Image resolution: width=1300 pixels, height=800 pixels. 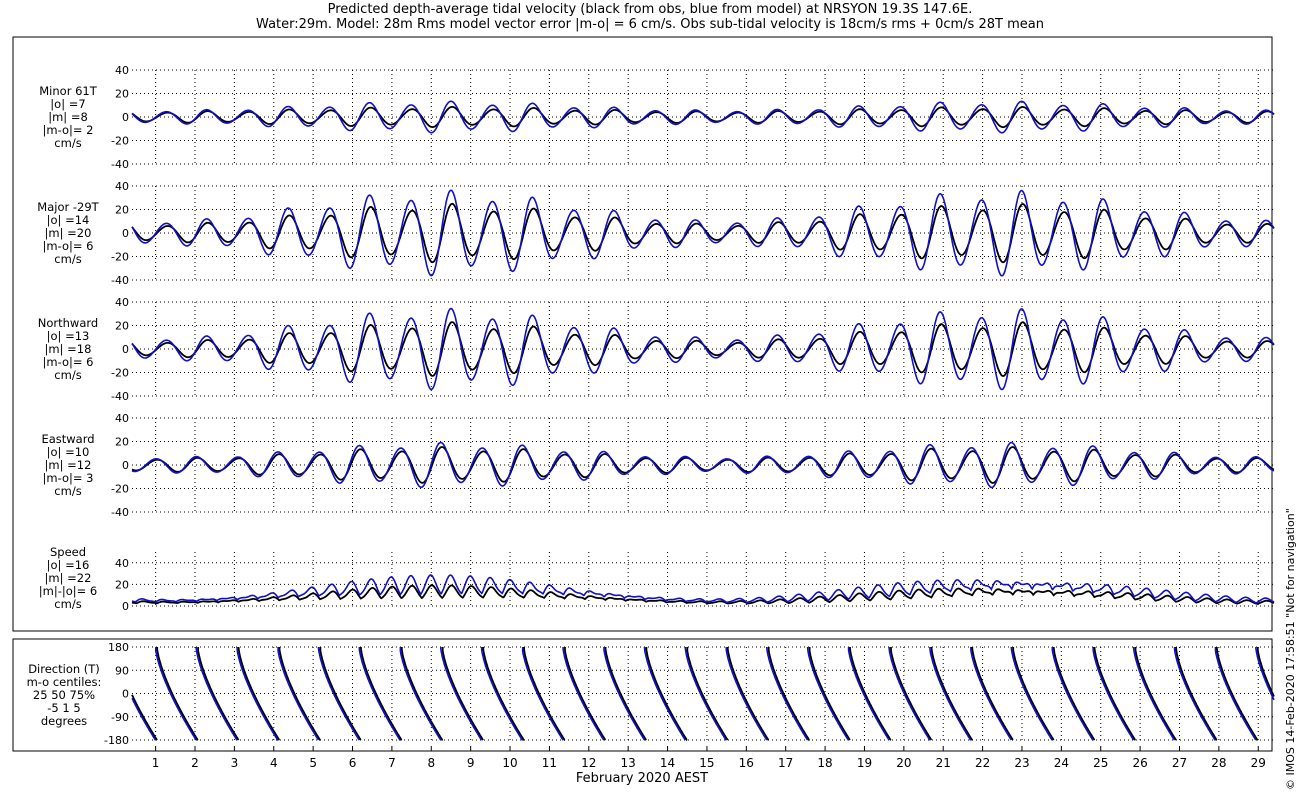 What do you see at coordinates (642, 778) in the screenshot?
I see `x-axis-label: February 2020 AEST` at bounding box center [642, 778].